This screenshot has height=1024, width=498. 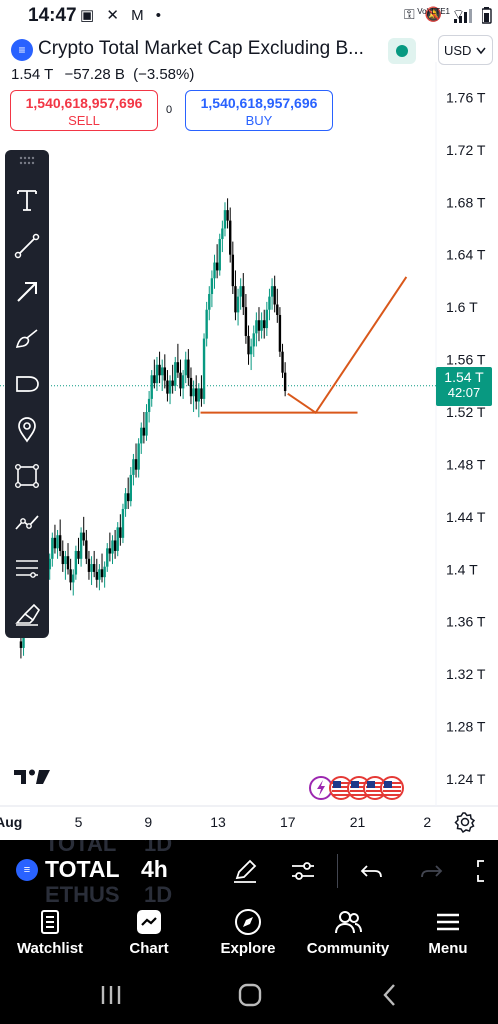 I want to click on drawing-toolbar, so click(x=27, y=394).